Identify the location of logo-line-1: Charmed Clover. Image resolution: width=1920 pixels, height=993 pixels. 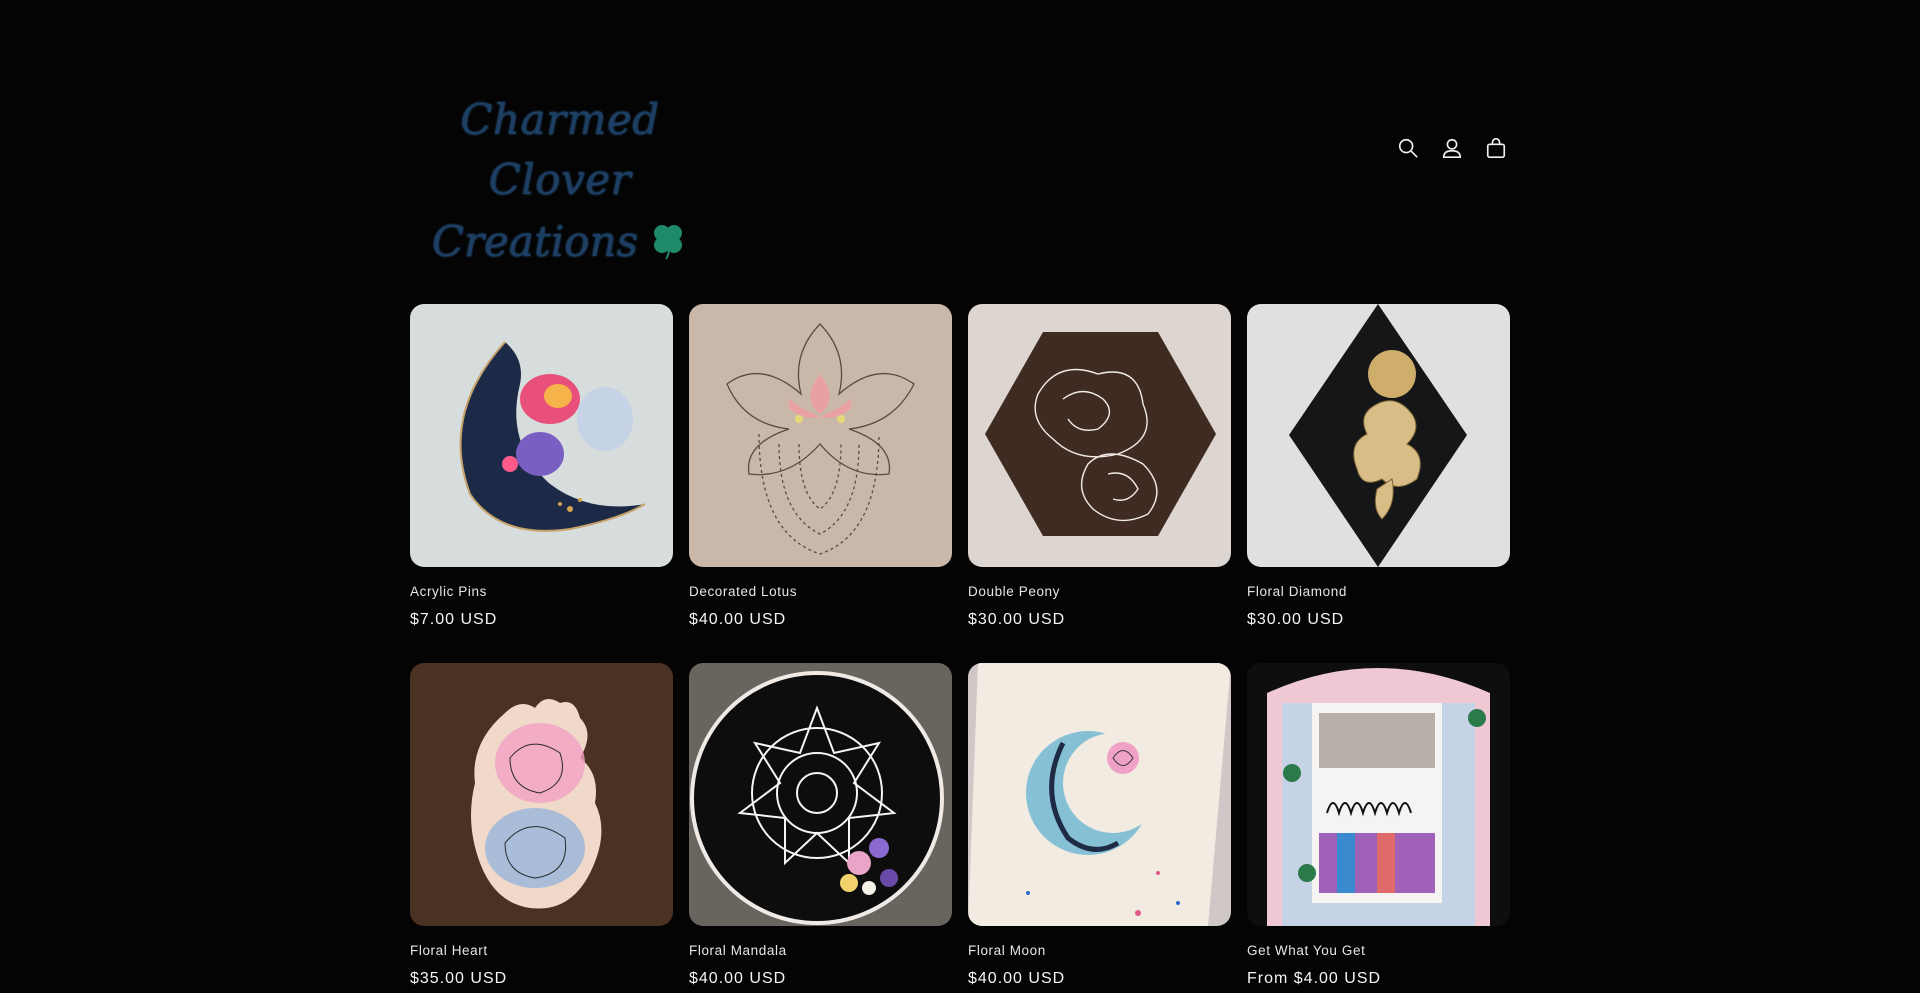
(560, 149).